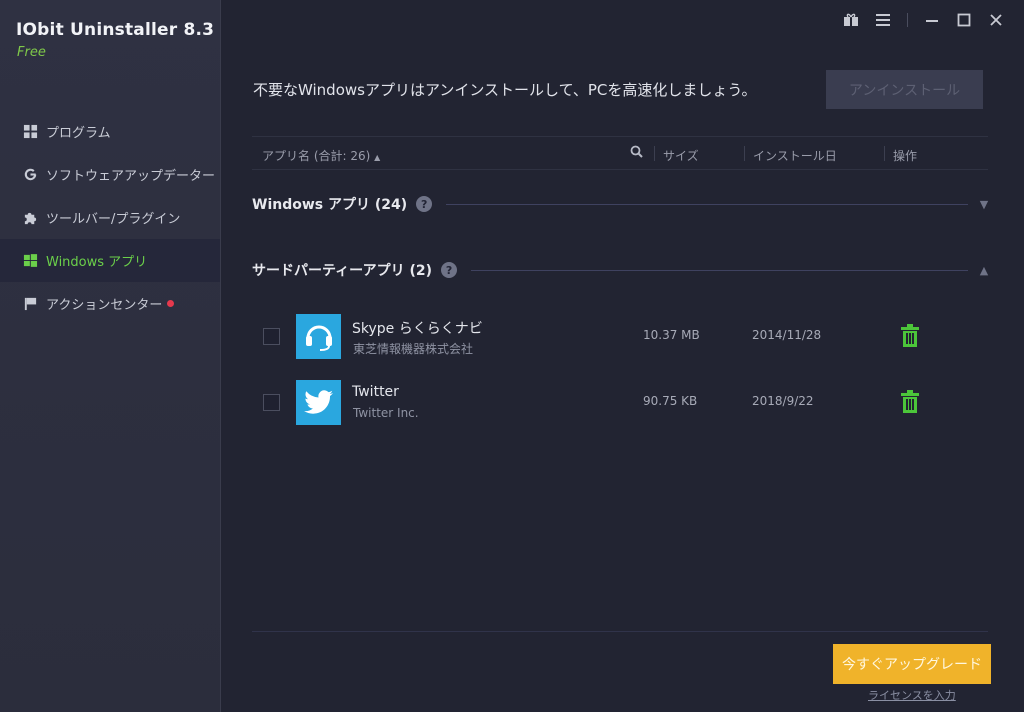 The width and height of the screenshot is (1024, 712). I want to click on group-windows-apps: Windows アプリ (24) ? ▼, so click(621, 204).